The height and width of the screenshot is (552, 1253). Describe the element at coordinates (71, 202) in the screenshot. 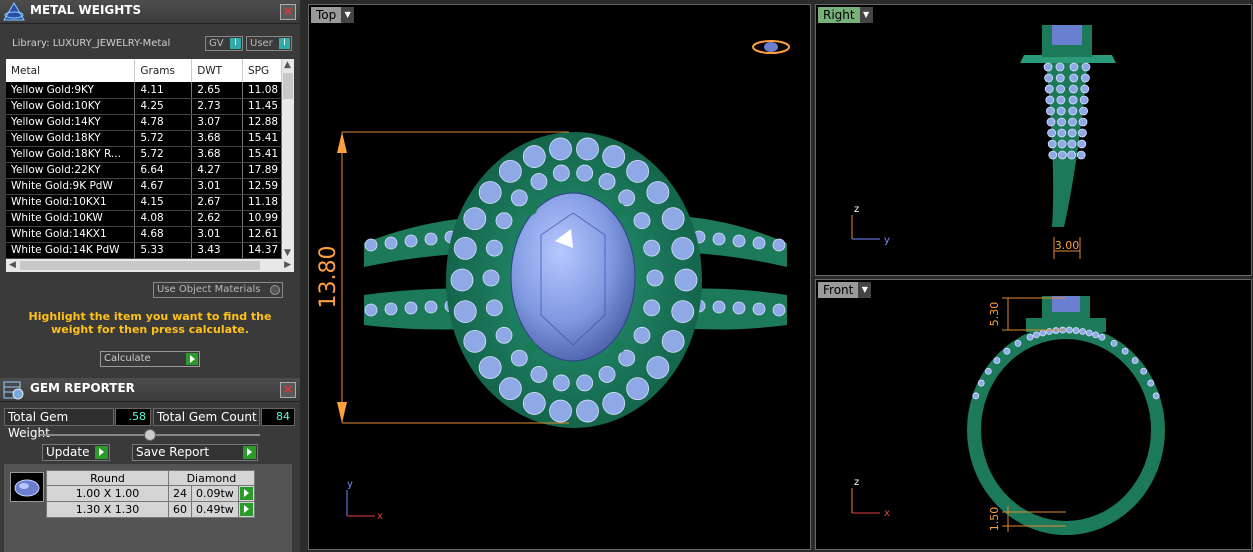

I see `table-cell: White Gold:10KX1` at that location.